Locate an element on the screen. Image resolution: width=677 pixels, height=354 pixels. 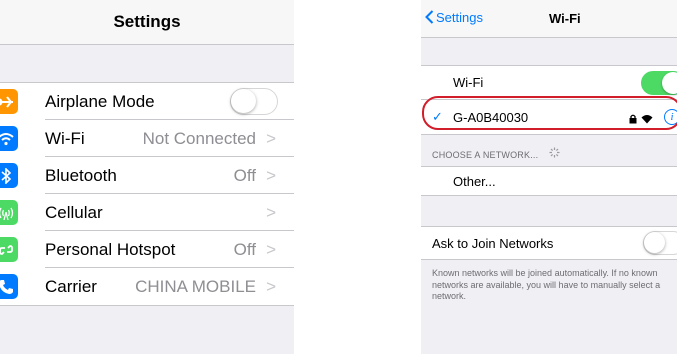
phone-icon is located at coordinates (9, 286).